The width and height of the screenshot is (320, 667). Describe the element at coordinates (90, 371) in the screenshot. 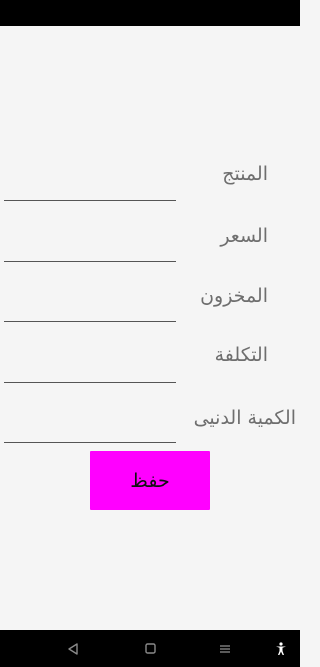

I see `cost-input` at that location.